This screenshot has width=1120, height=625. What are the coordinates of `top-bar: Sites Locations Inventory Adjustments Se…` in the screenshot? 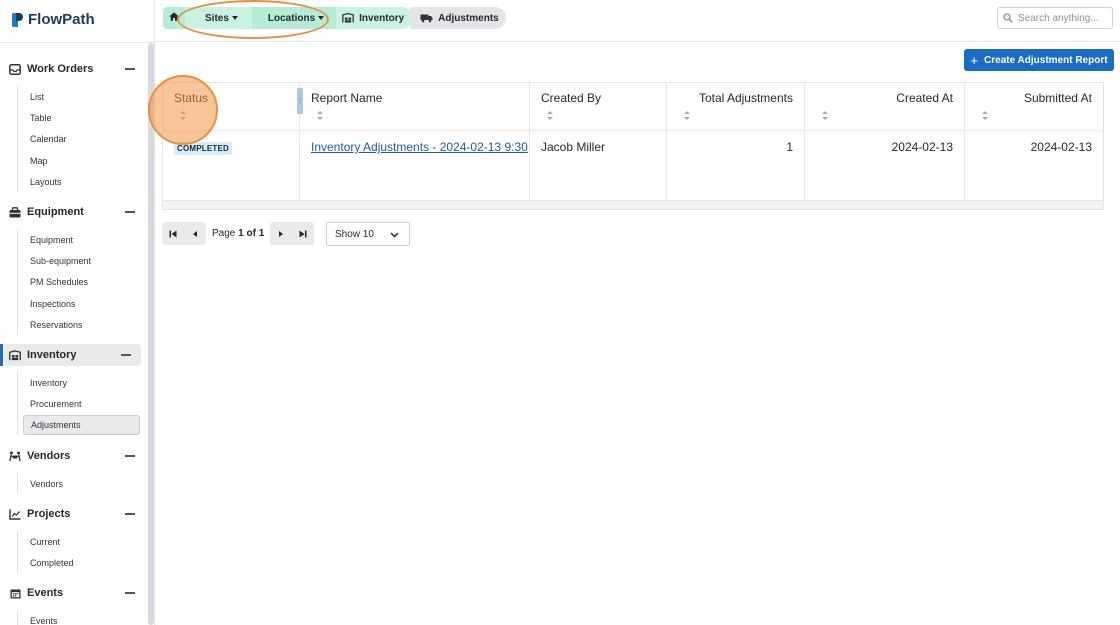 It's located at (637, 21).